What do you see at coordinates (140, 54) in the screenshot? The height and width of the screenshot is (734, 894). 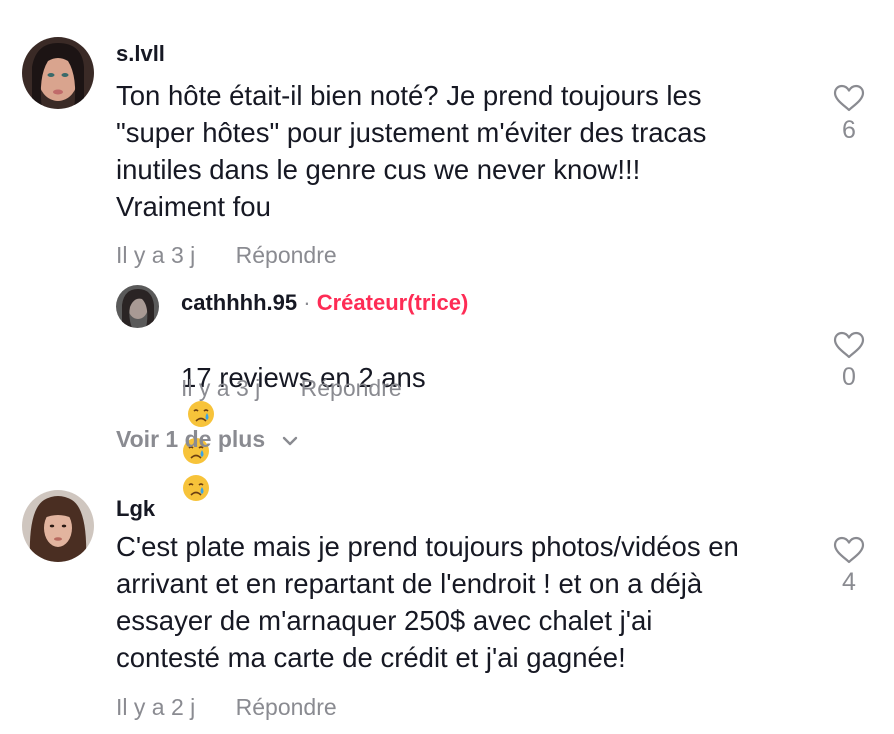 I see `username: s.lvll` at bounding box center [140, 54].